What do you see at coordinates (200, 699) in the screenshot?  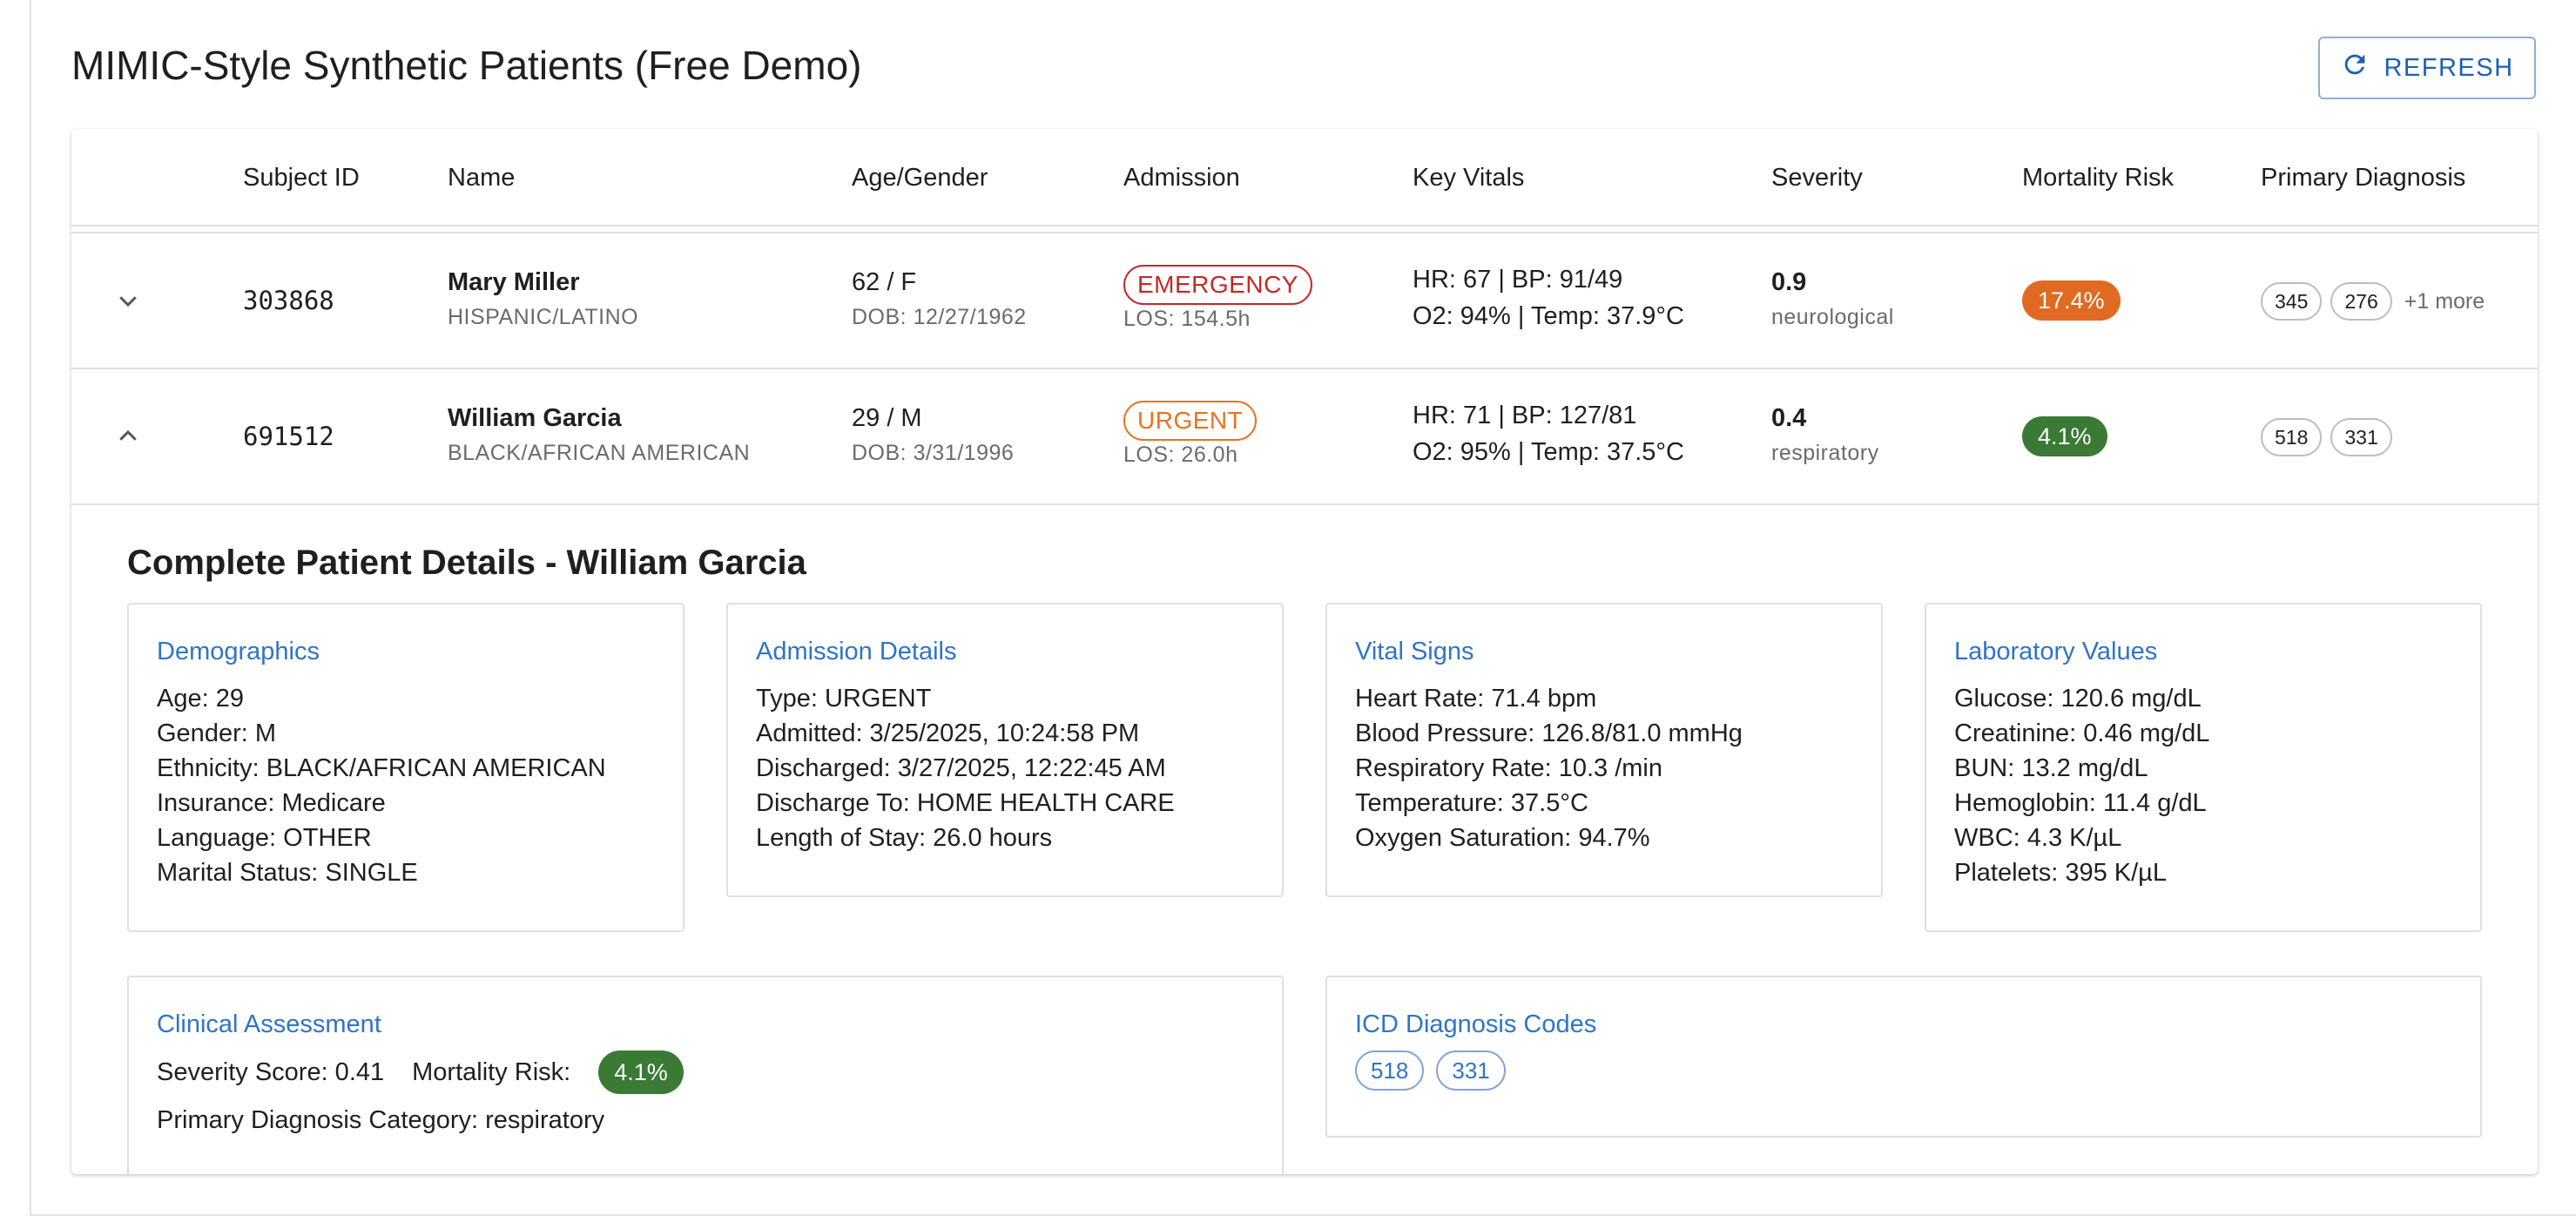 I see `detail-line: Age: 29` at bounding box center [200, 699].